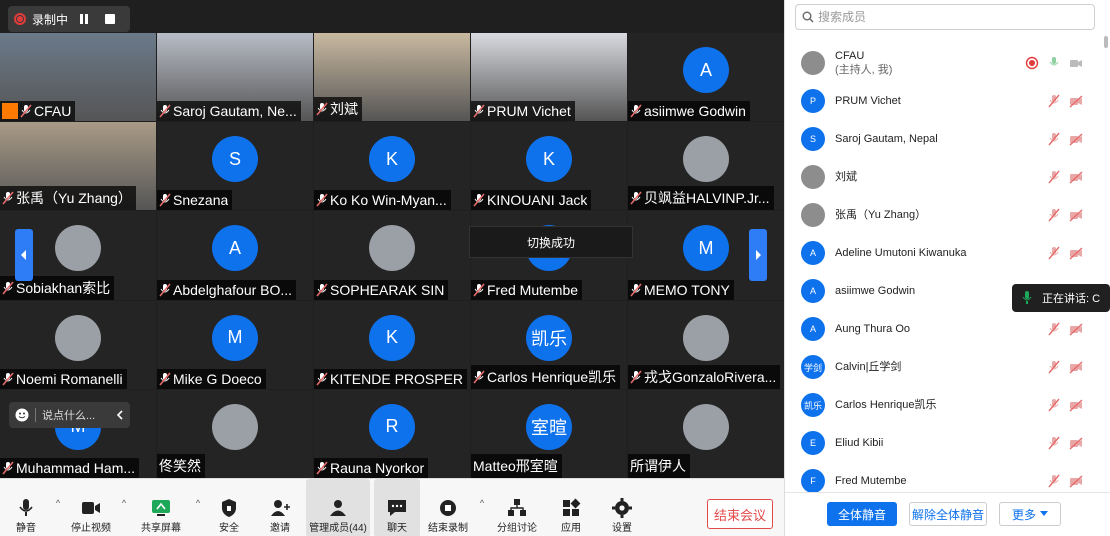  Describe the element at coordinates (758, 255) in the screenshot. I see `next-page-button` at that location.